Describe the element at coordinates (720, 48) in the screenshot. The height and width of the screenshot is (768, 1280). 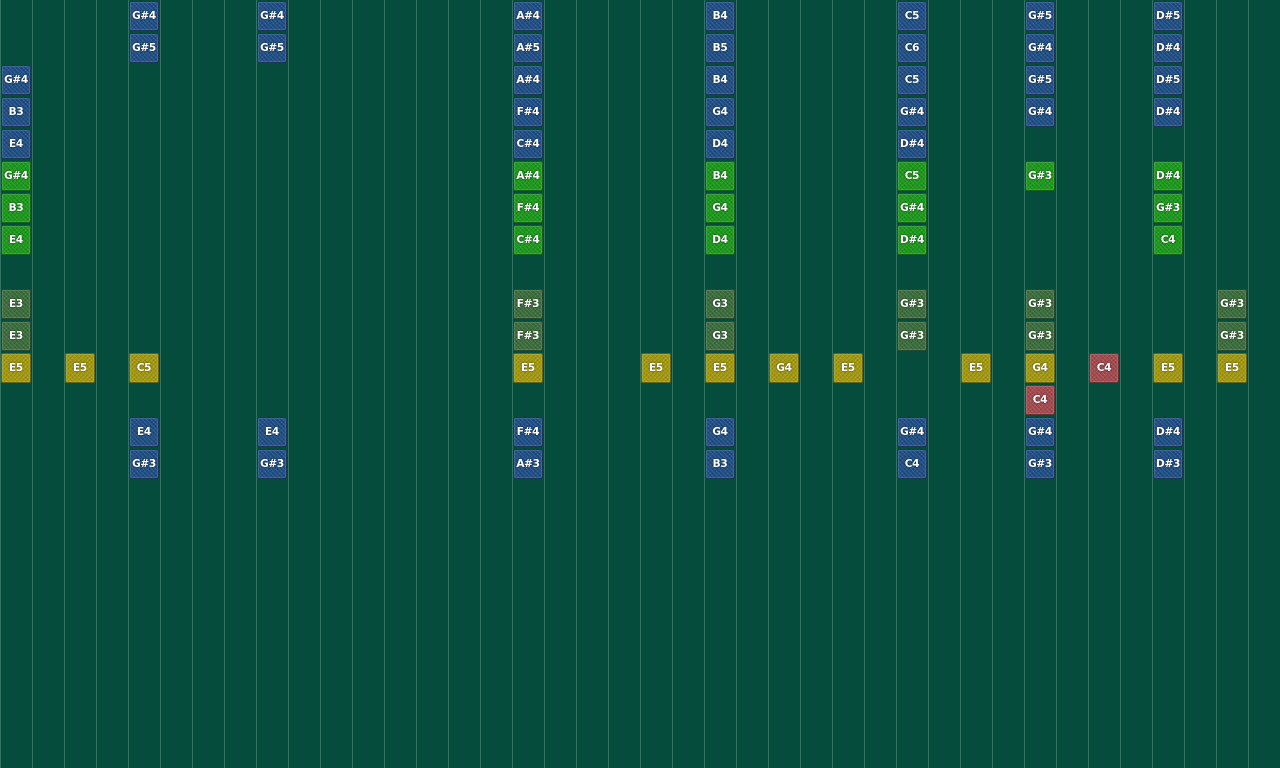
I see `note-block: B5` at that location.